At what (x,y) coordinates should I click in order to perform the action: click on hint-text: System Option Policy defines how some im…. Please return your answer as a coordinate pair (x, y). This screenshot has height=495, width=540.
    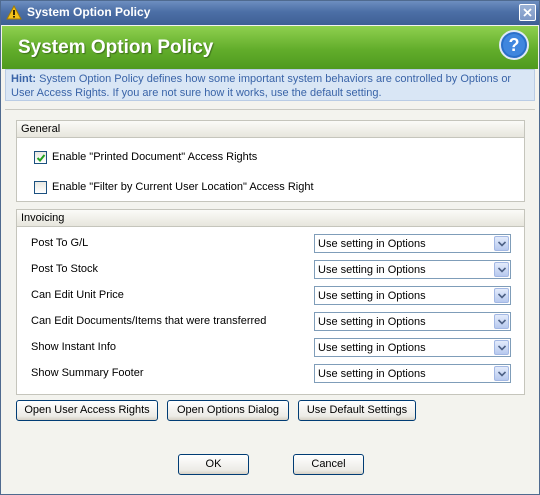
    Looking at the image, I should click on (261, 86).